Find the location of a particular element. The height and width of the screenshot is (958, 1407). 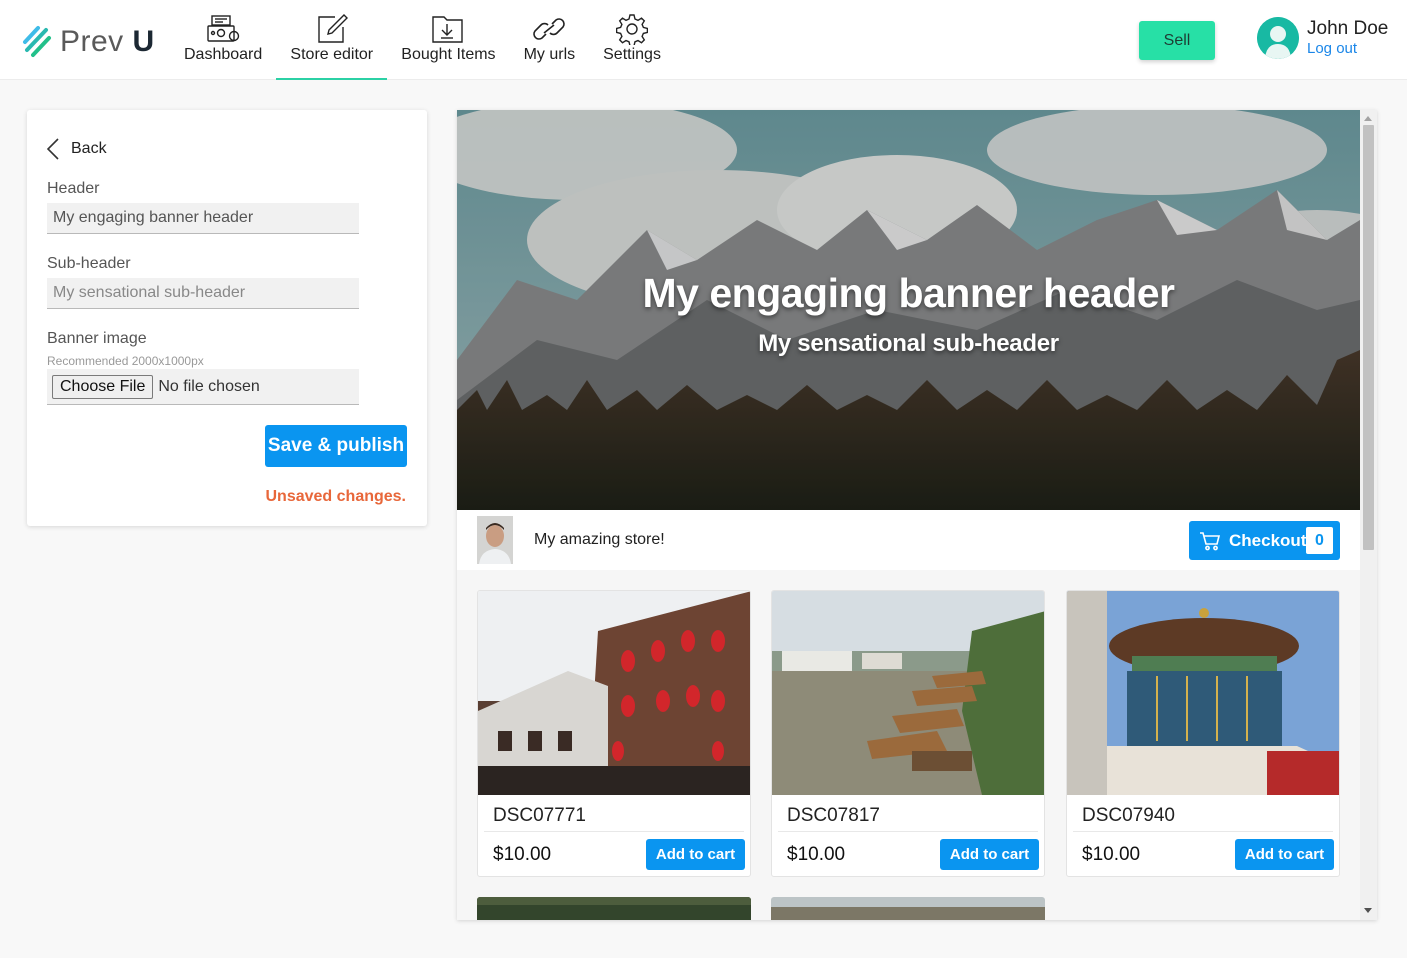

scroll-up-arrow-icon is located at coordinates (1368, 118).